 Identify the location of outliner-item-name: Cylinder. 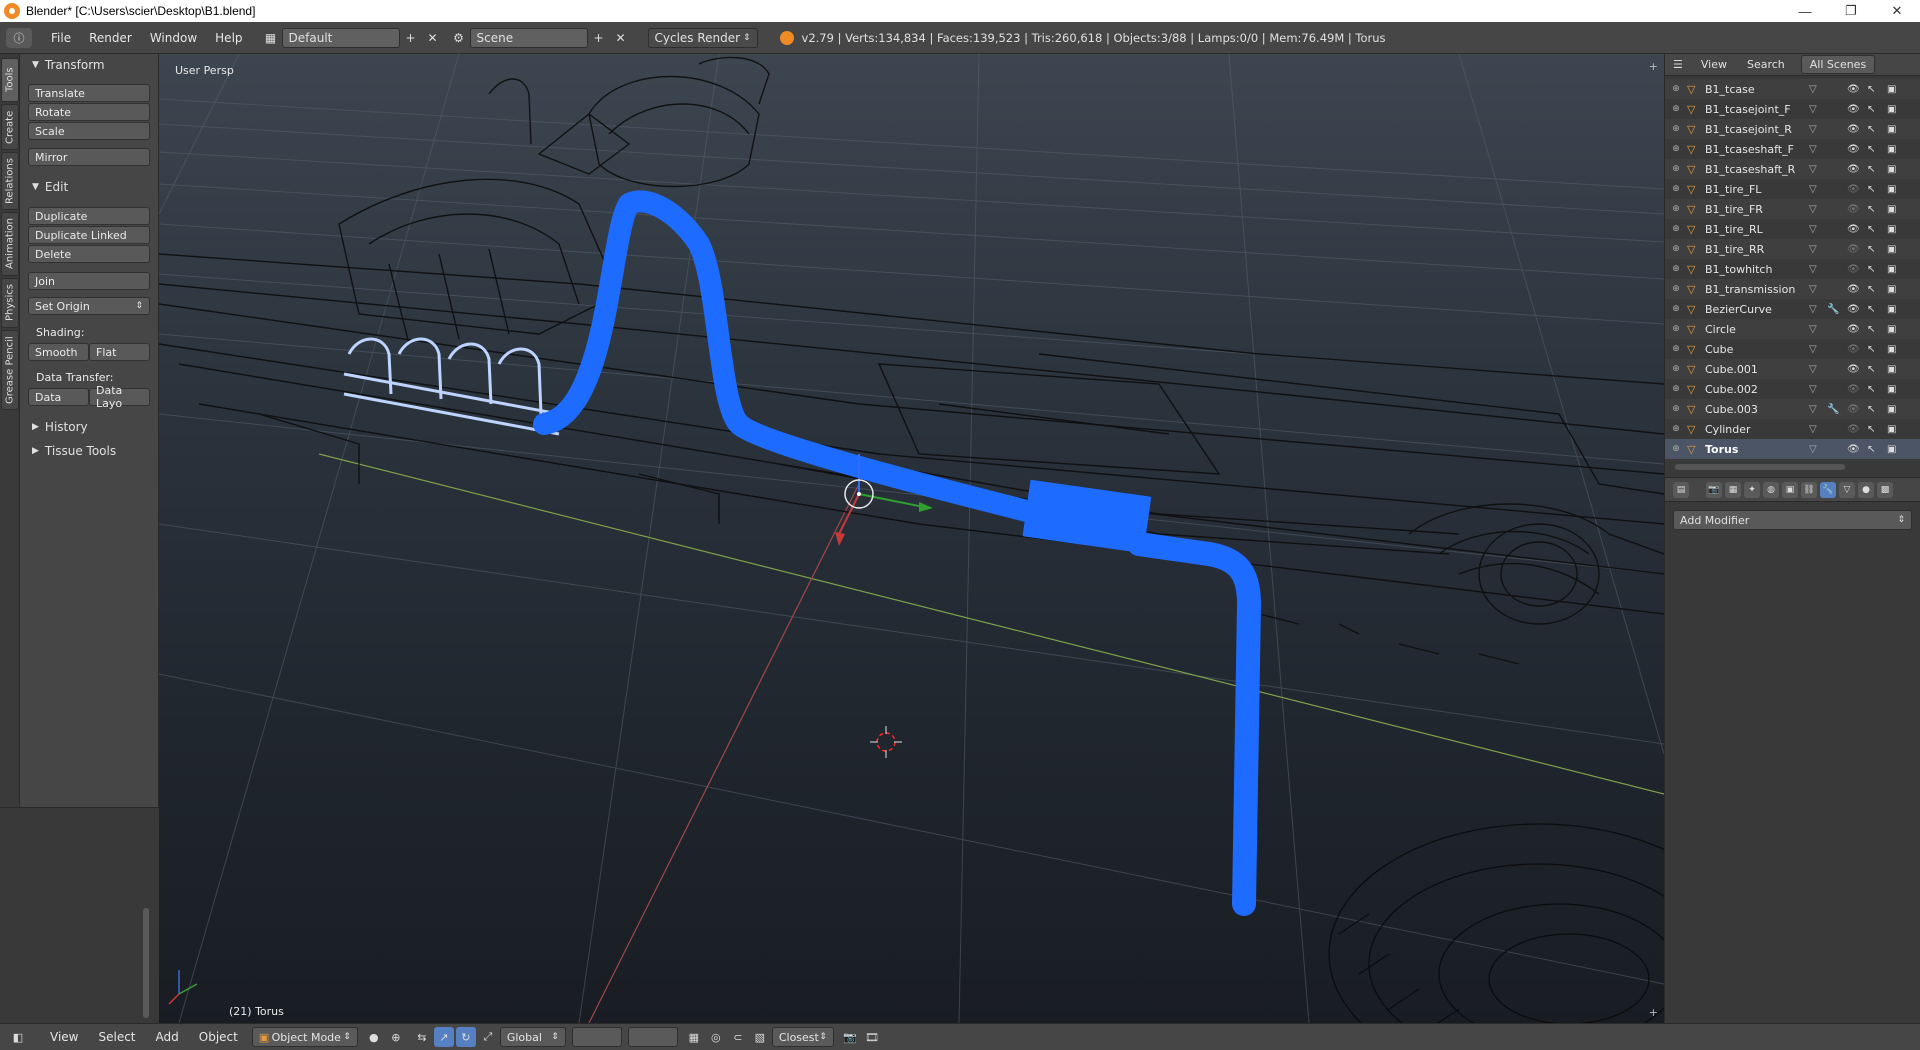
(1757, 429).